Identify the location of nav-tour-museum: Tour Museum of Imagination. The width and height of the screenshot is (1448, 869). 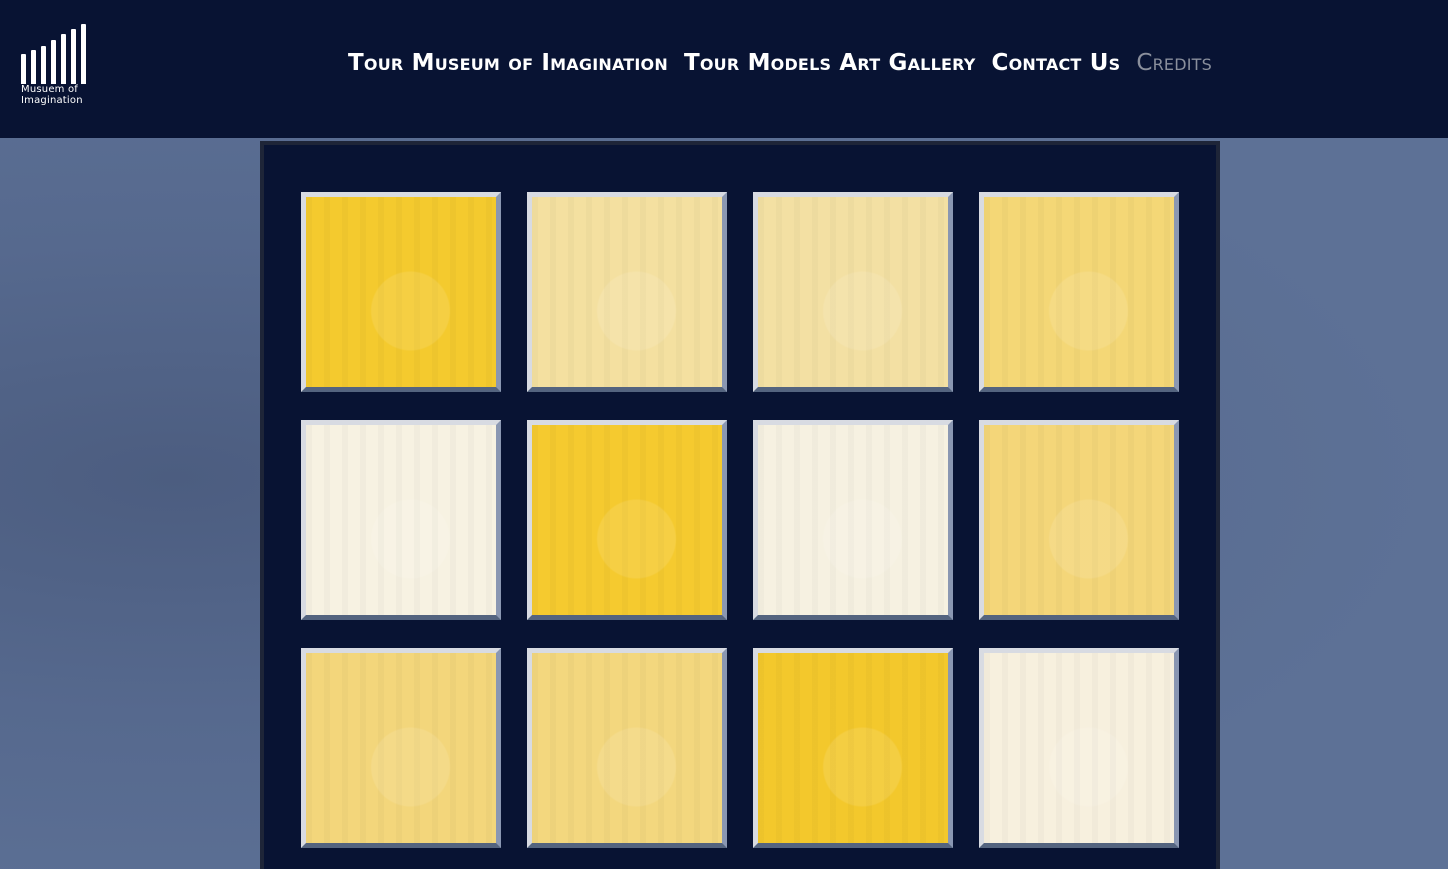
(508, 63).